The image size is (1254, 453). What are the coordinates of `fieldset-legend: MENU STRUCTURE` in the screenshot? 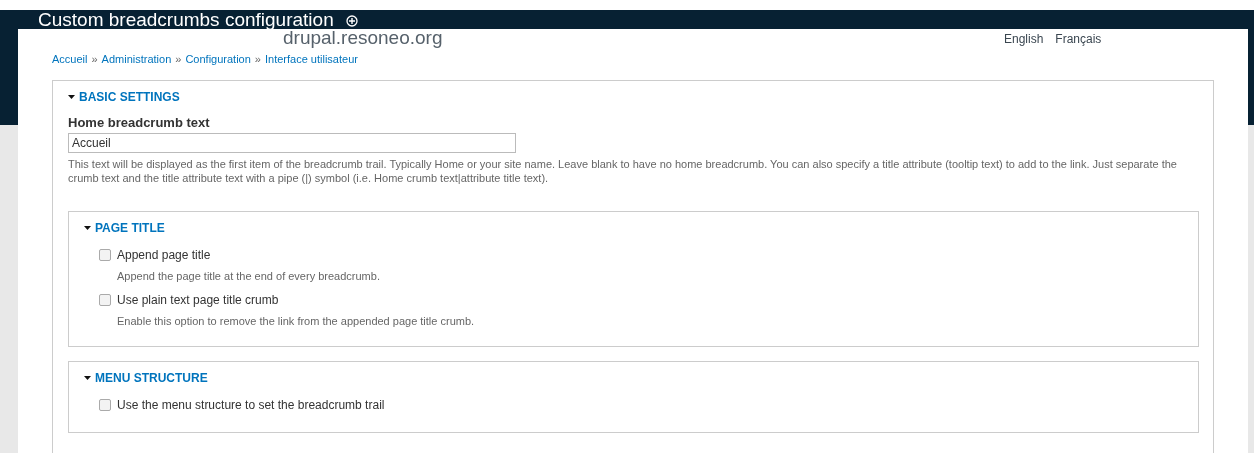 It's located at (633, 378).